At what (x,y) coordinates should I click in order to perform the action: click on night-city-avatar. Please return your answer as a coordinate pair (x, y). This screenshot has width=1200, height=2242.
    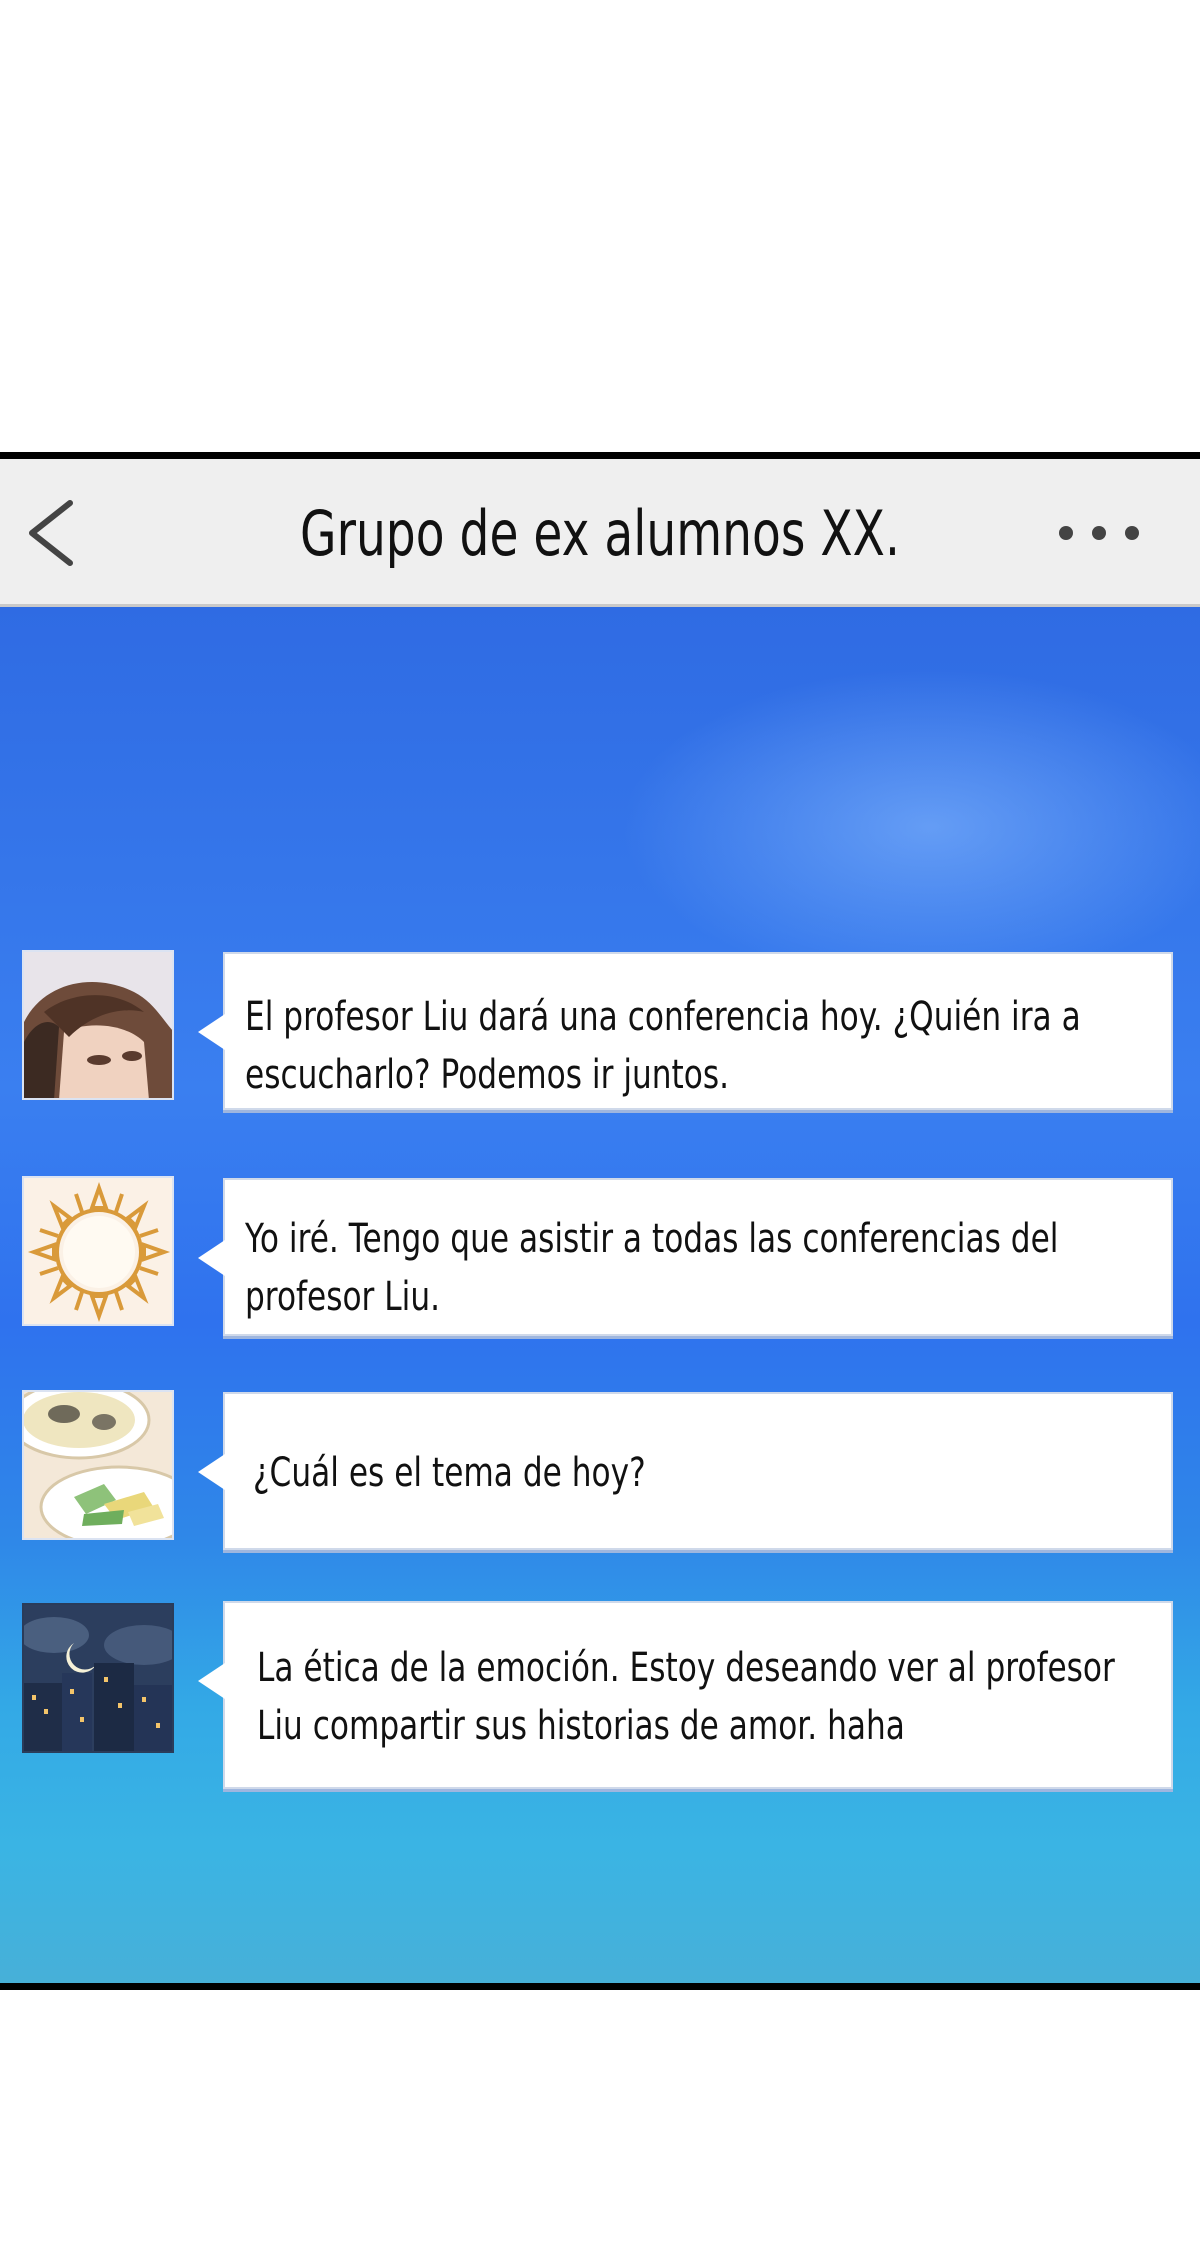
    Looking at the image, I should click on (98, 1678).